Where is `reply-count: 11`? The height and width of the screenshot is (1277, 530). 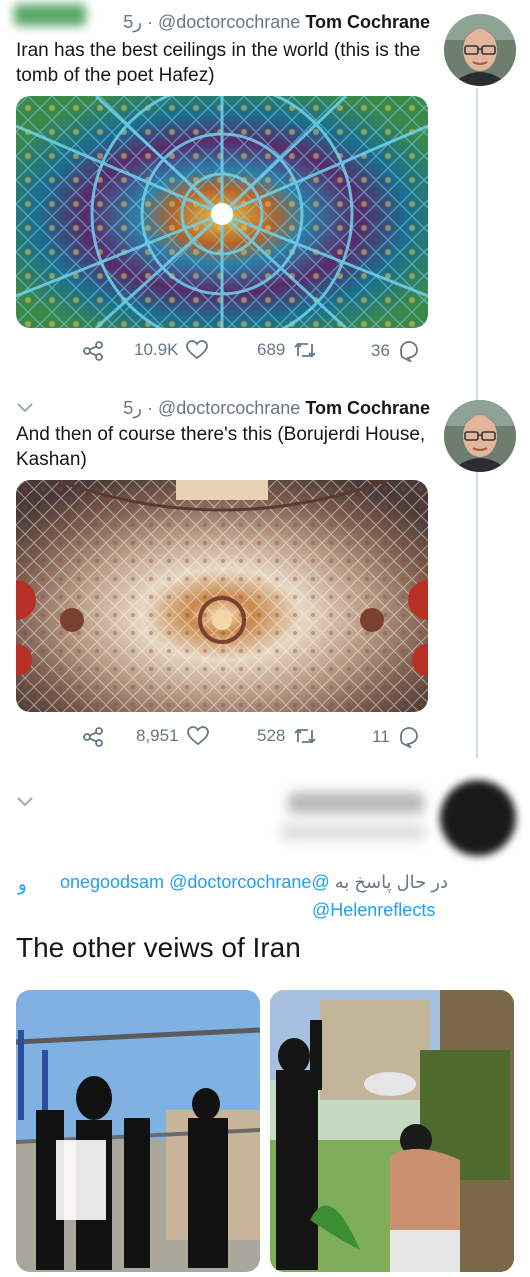 reply-count: 11 is located at coordinates (381, 736).